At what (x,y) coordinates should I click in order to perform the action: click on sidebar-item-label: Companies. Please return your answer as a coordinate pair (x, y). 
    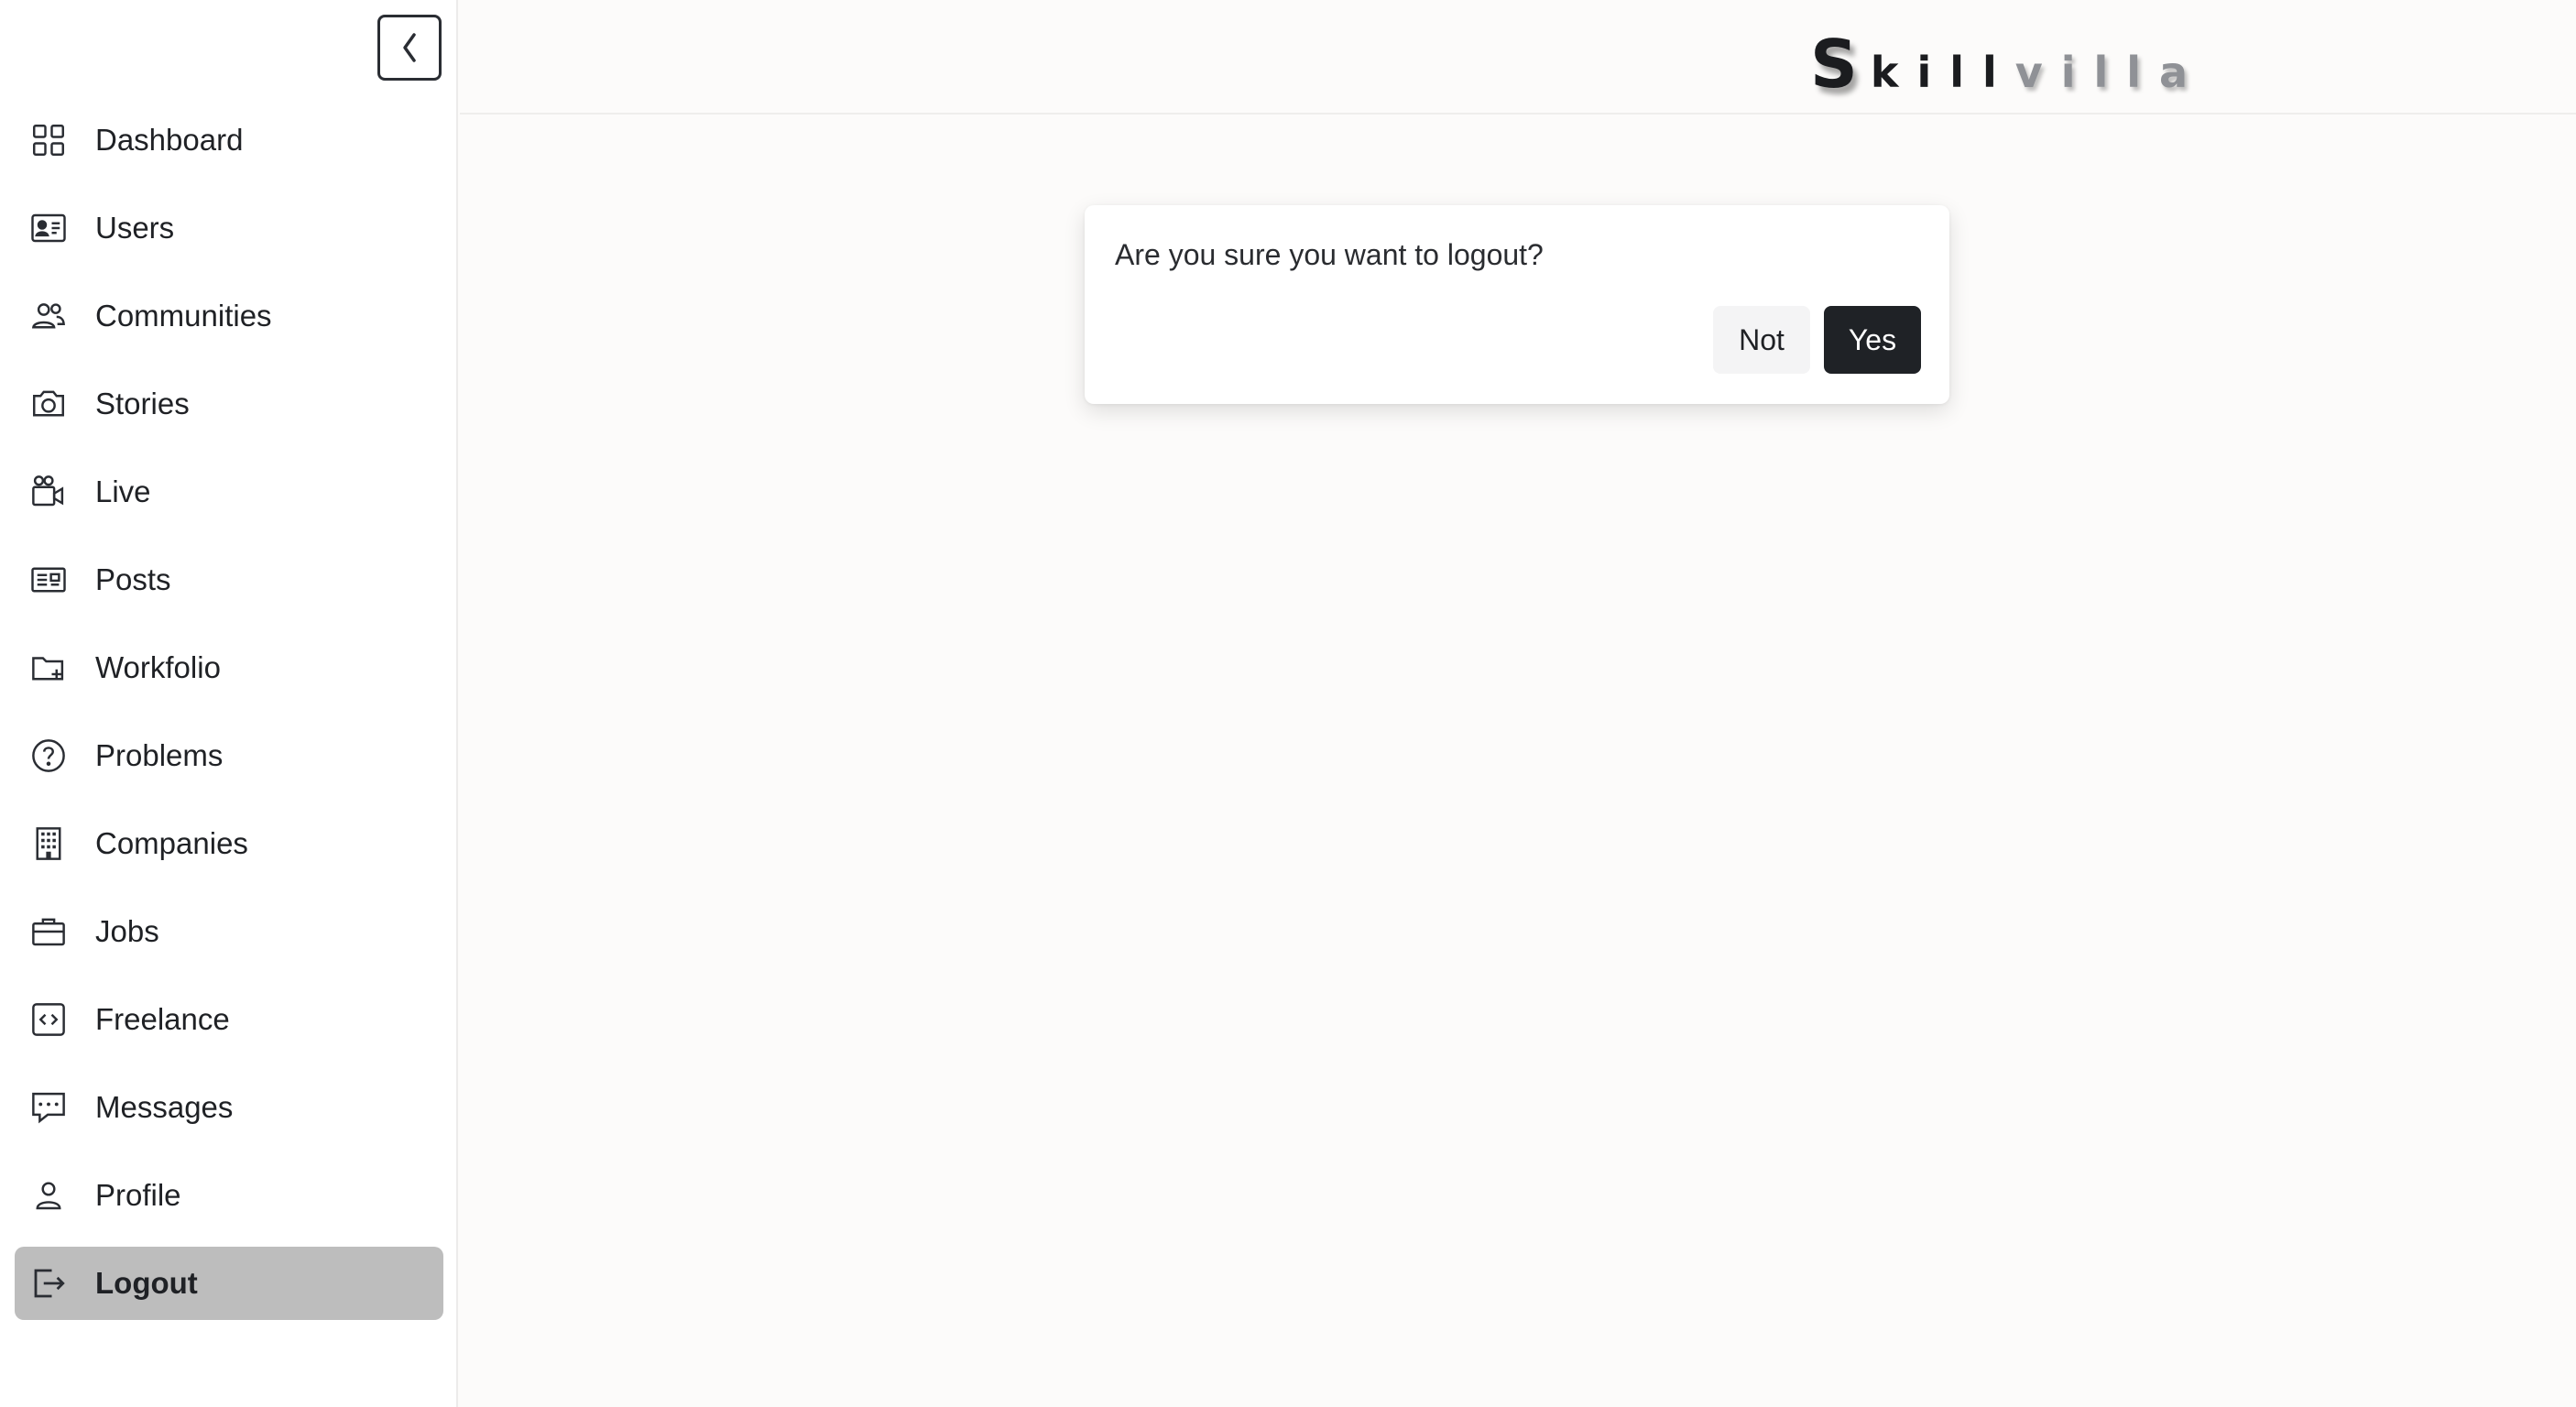
    Looking at the image, I should click on (172, 843).